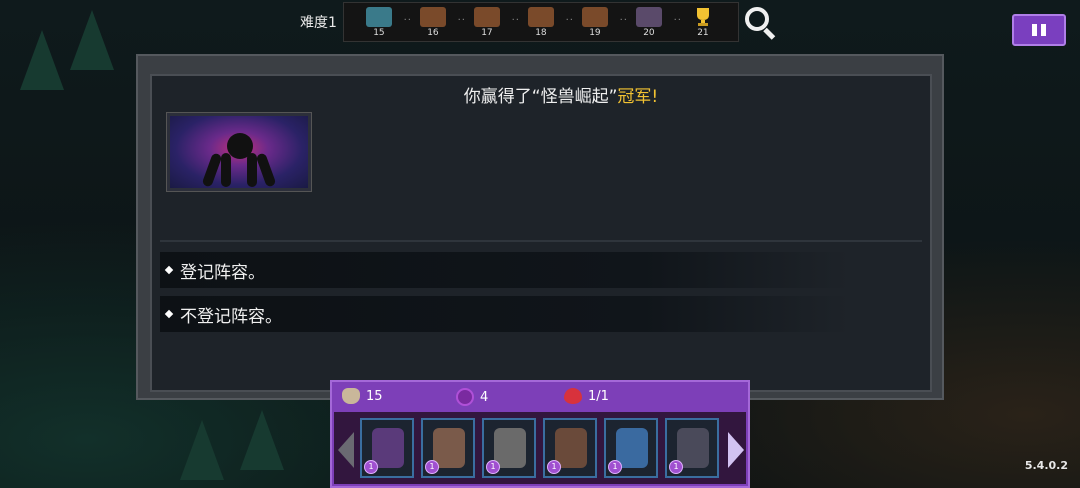 This screenshot has height=488, width=1080. I want to click on boss-portrait, so click(239, 152).